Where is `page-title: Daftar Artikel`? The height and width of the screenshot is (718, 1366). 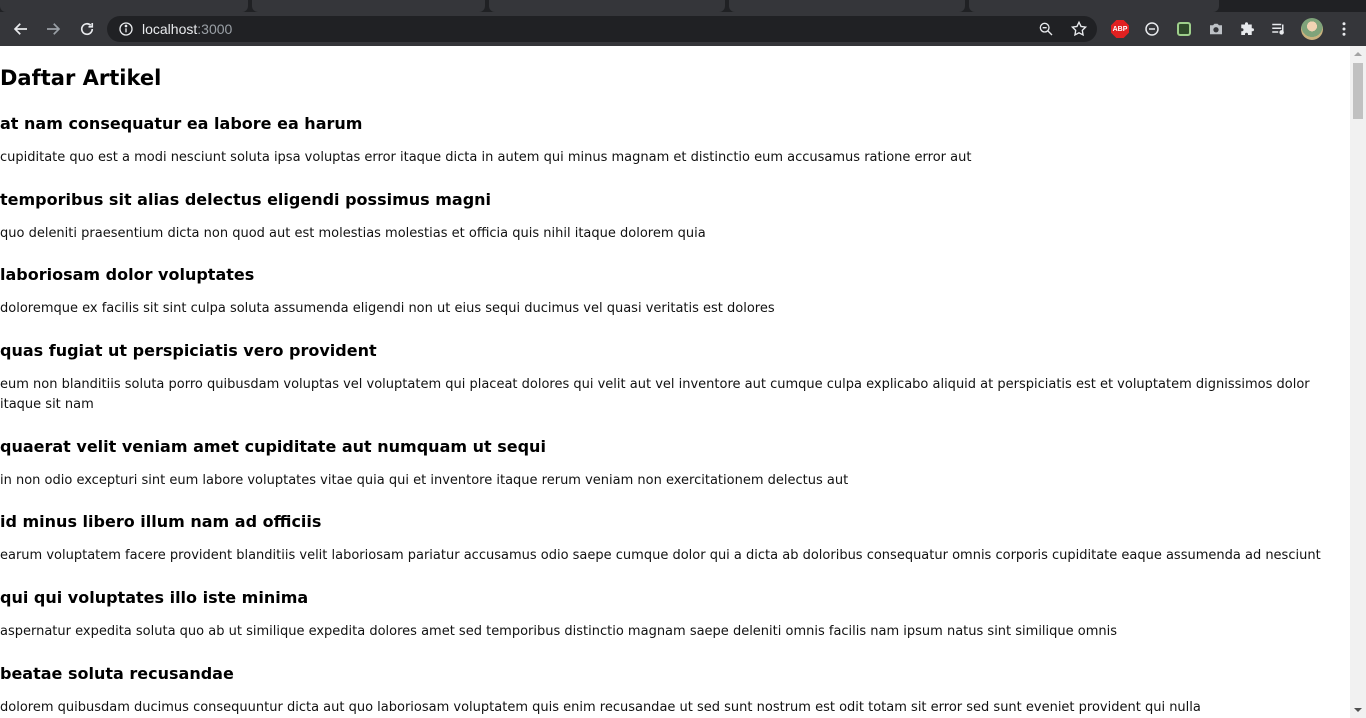 page-title: Daftar Artikel is located at coordinates (81, 78).